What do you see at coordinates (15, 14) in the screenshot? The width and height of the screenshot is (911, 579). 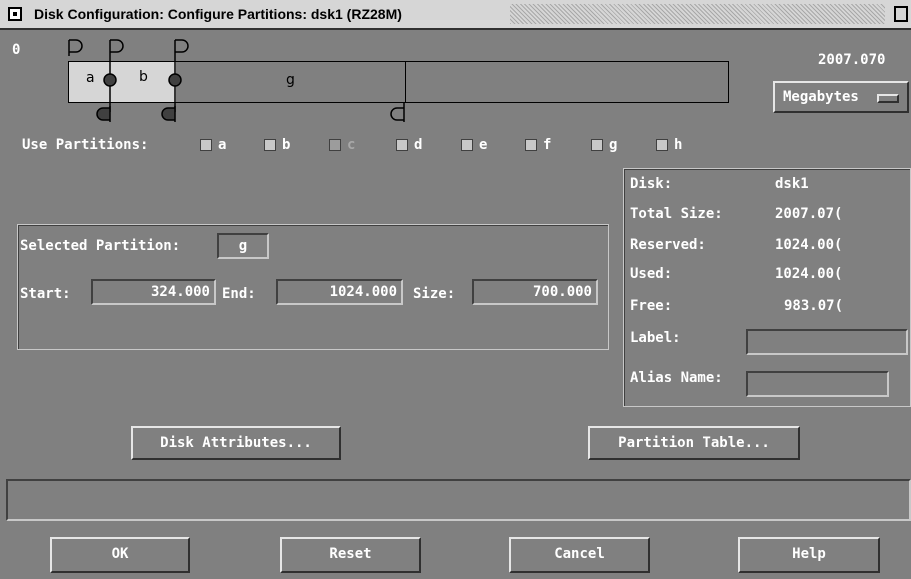 I see `window-menu-icon` at bounding box center [15, 14].